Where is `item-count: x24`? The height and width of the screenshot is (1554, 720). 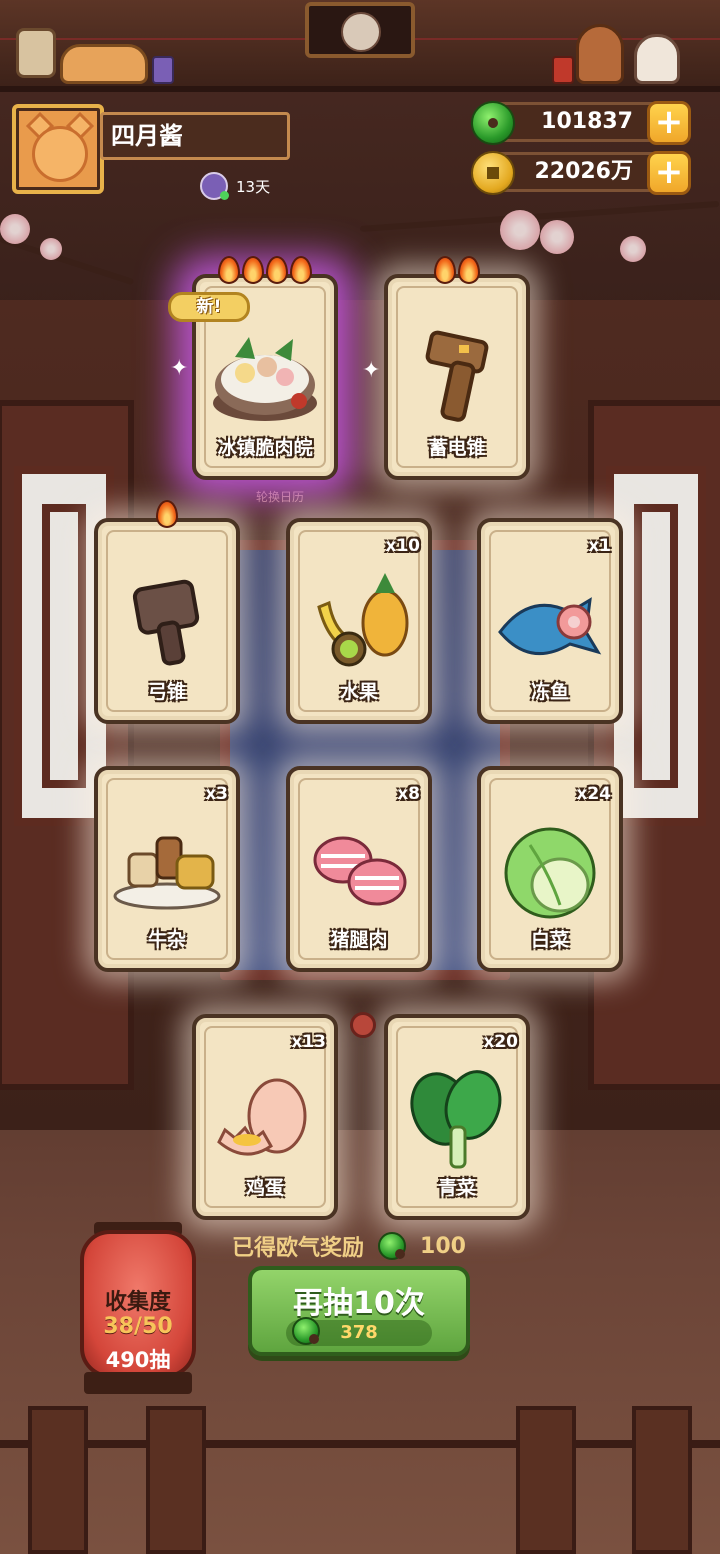 item-count: x24 is located at coordinates (593, 794).